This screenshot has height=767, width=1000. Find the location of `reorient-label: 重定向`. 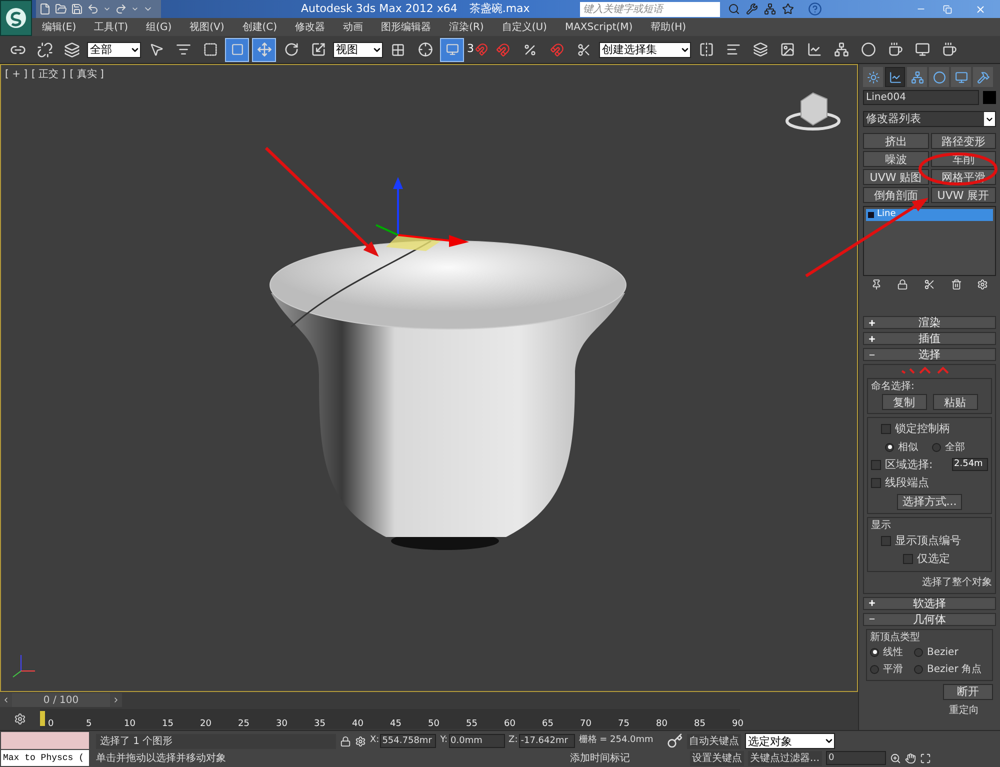

reorient-label: 重定向 is located at coordinates (964, 711).